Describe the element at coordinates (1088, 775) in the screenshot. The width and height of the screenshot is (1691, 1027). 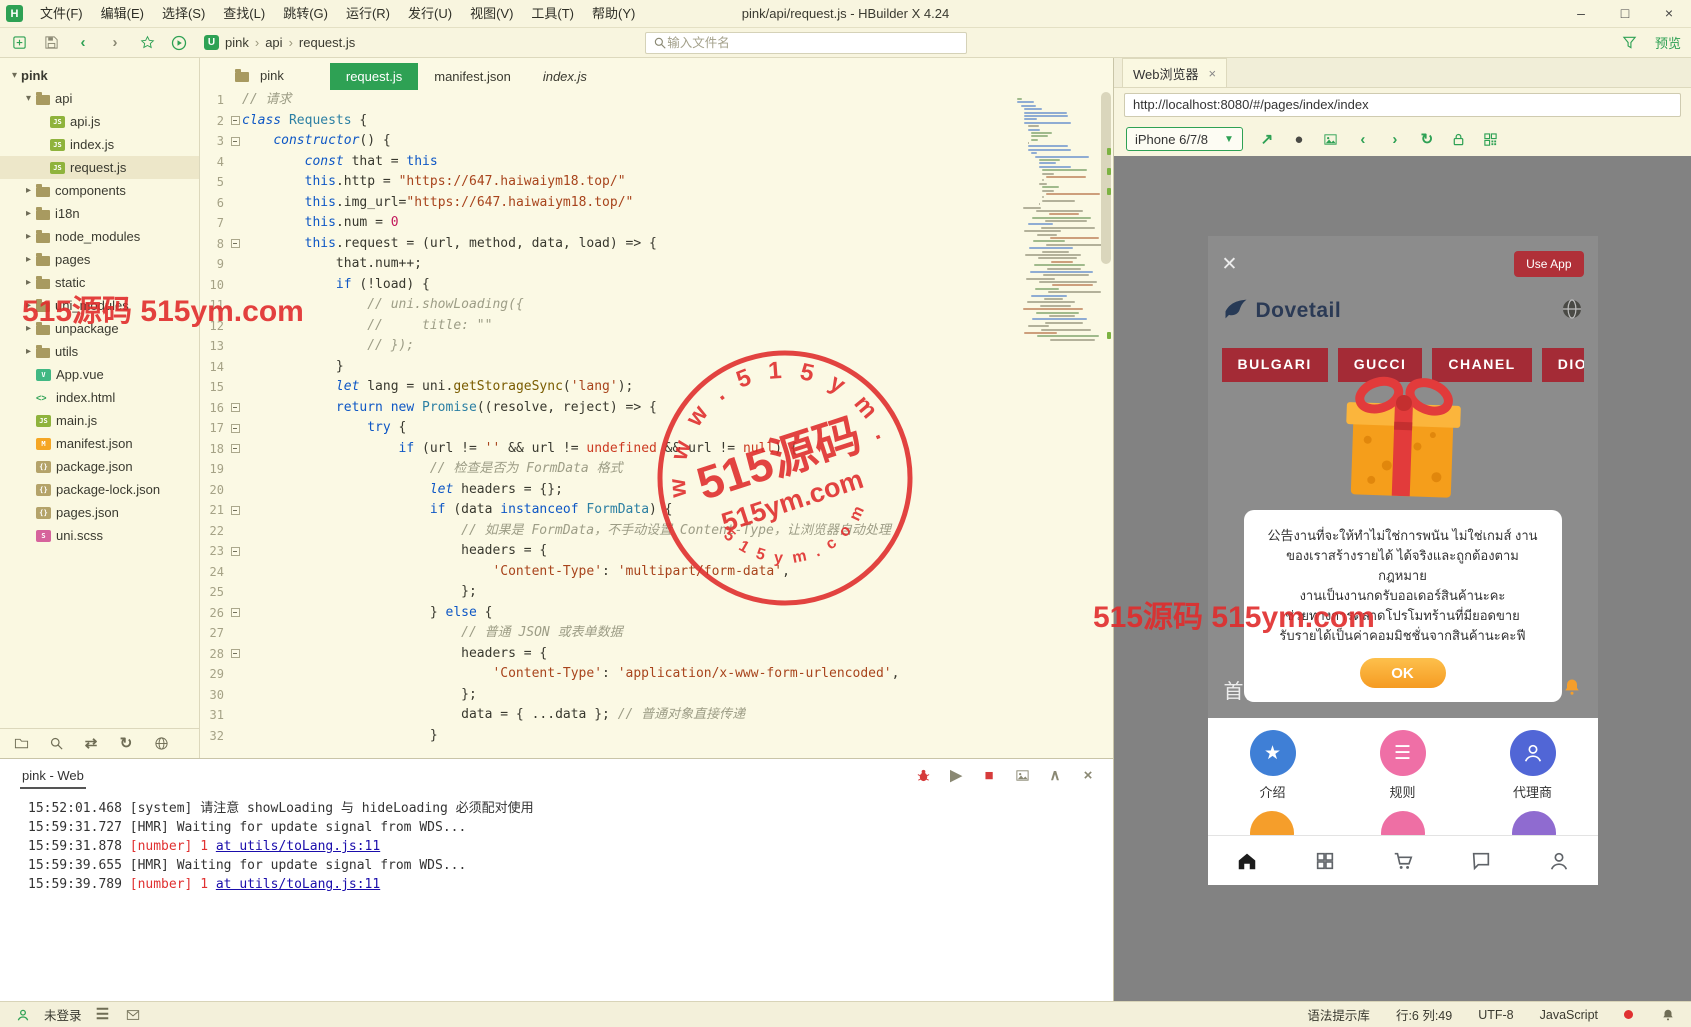
I see `close-icon: ×` at that location.